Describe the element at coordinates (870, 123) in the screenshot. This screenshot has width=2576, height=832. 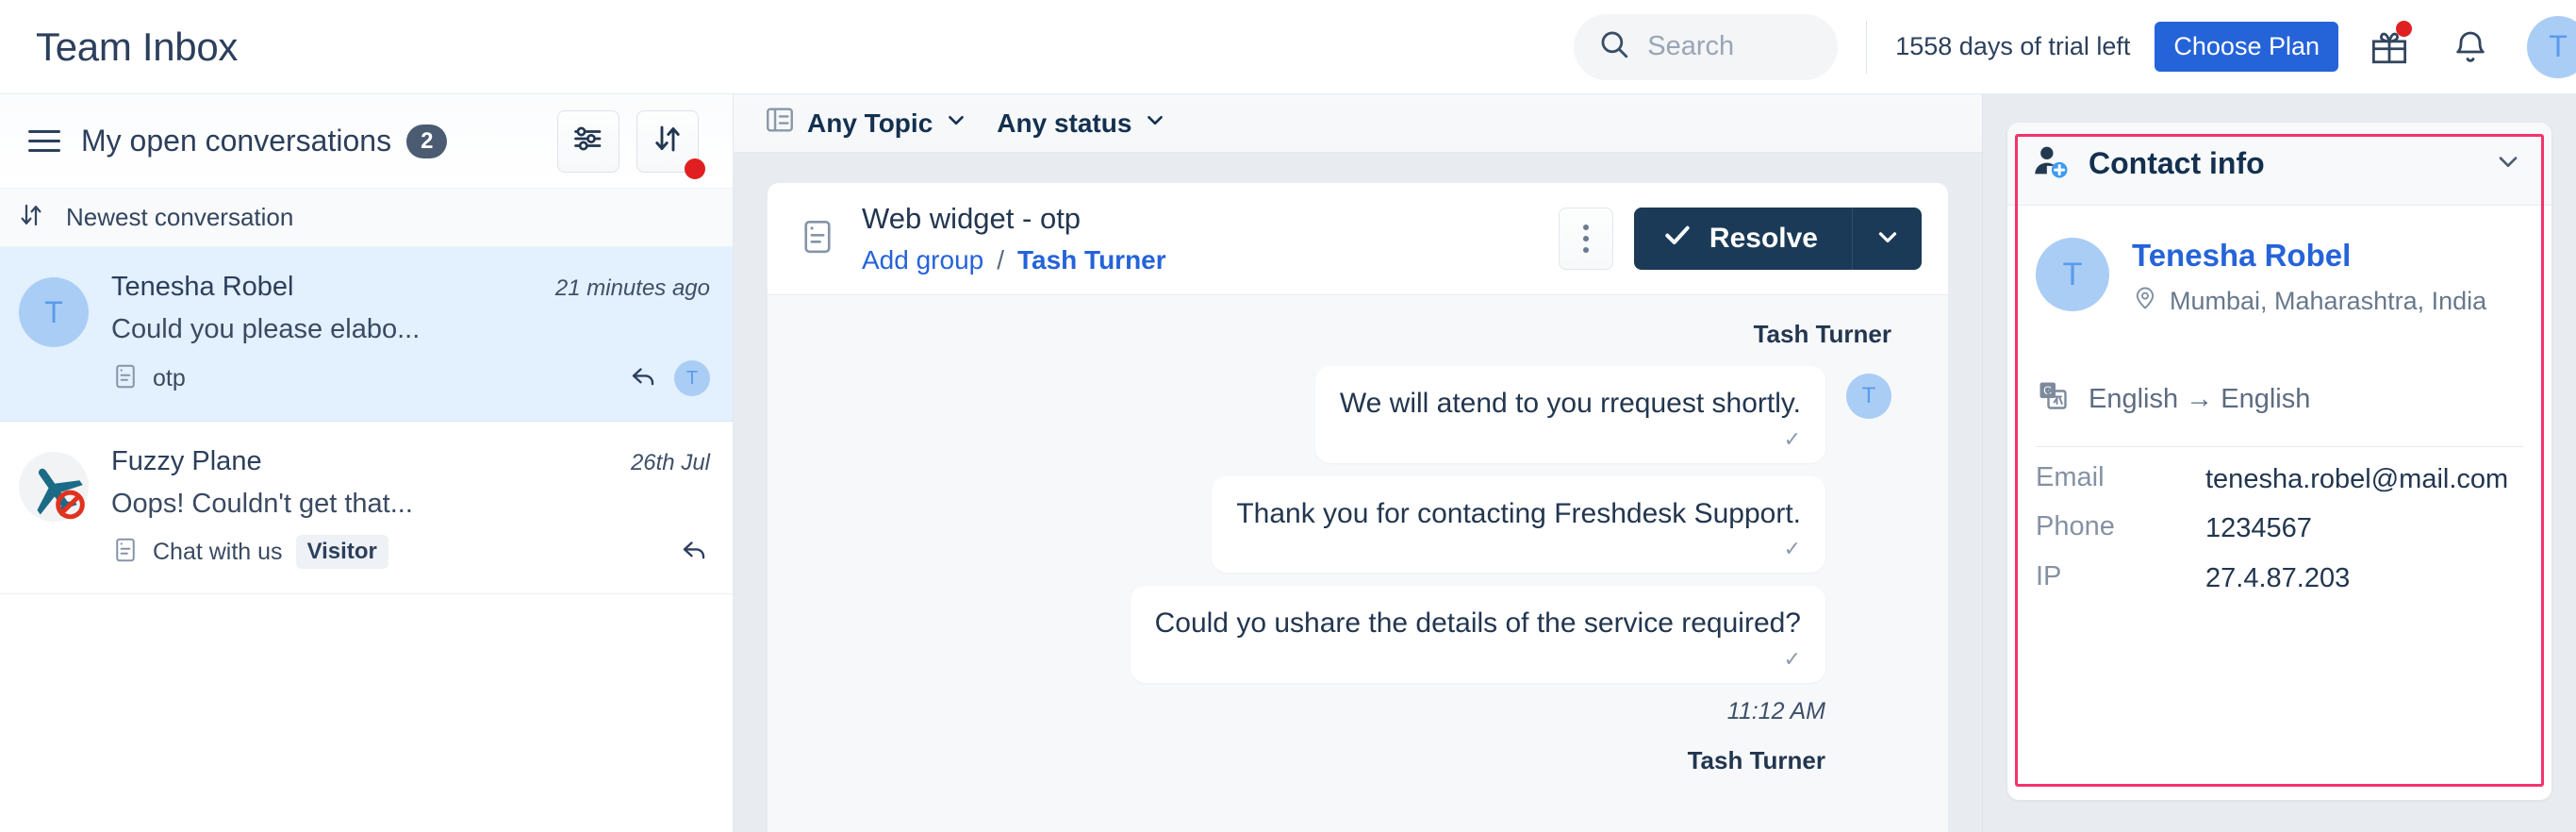
I see `filter-label: Any Topic` at that location.